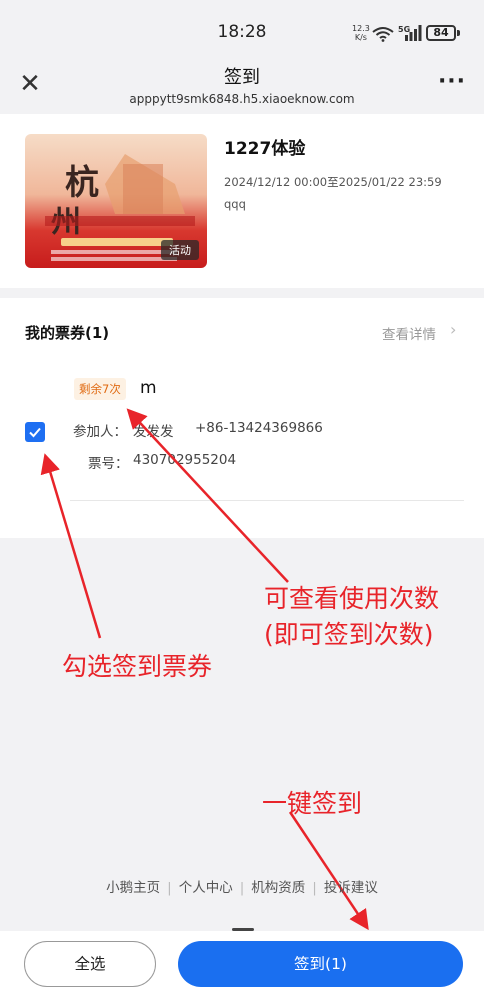  Describe the element at coordinates (458, 33) in the screenshot. I see `battery-tip` at that location.